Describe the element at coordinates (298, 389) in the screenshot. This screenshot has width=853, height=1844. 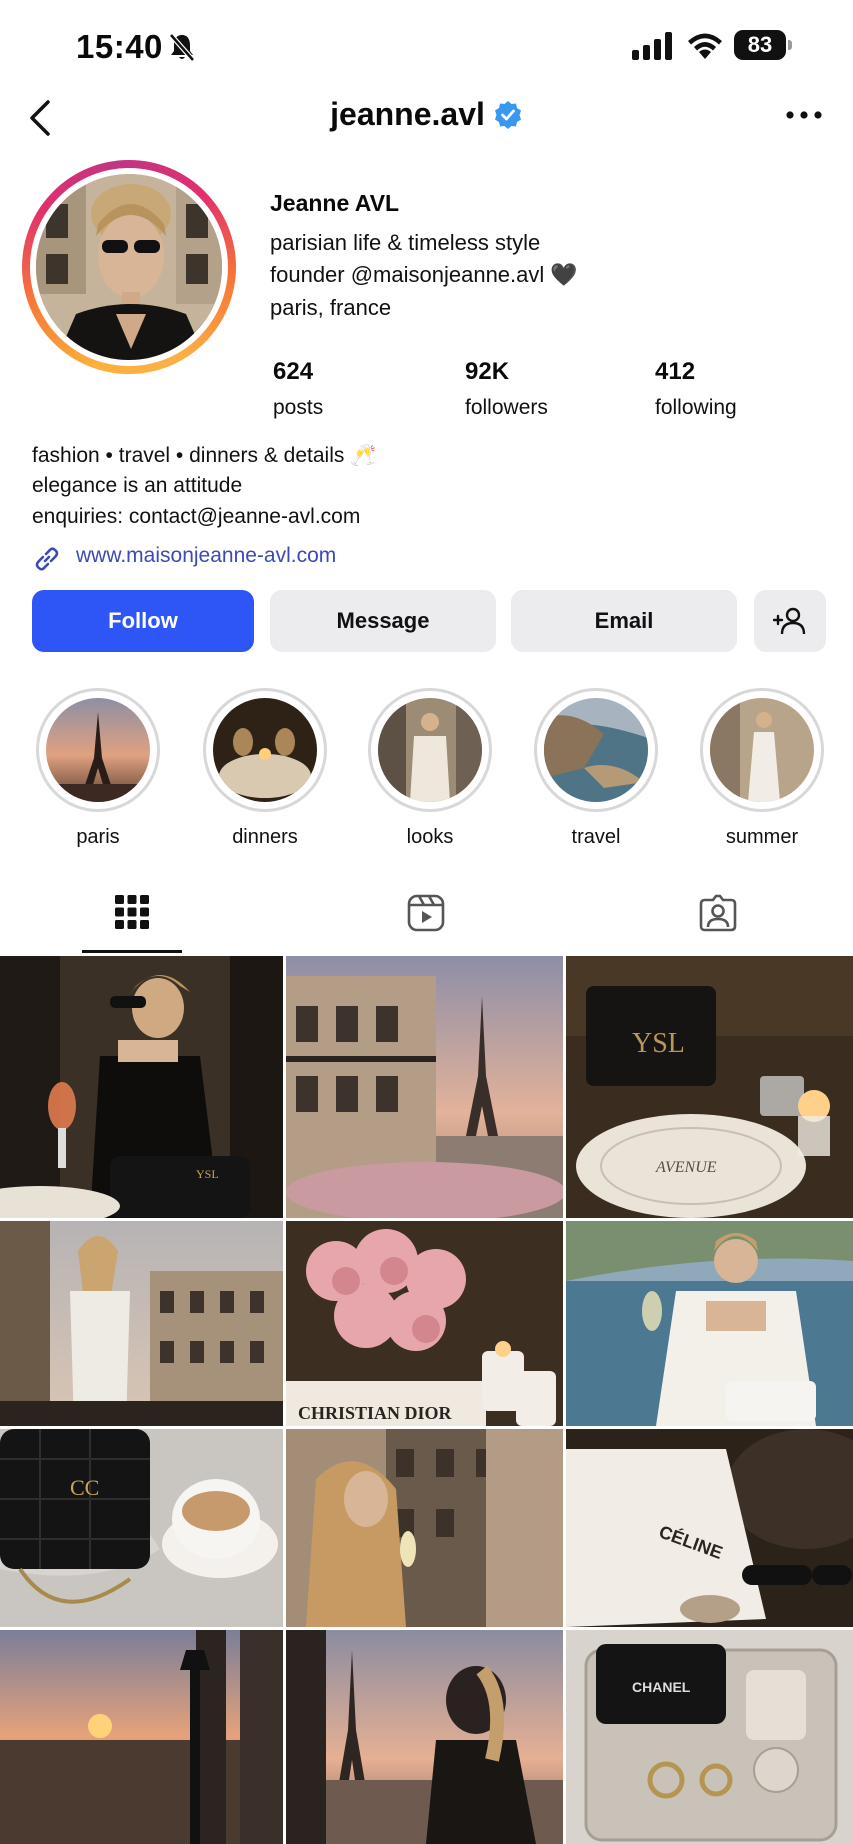
I see `stat-posts: 624 posts` at that location.